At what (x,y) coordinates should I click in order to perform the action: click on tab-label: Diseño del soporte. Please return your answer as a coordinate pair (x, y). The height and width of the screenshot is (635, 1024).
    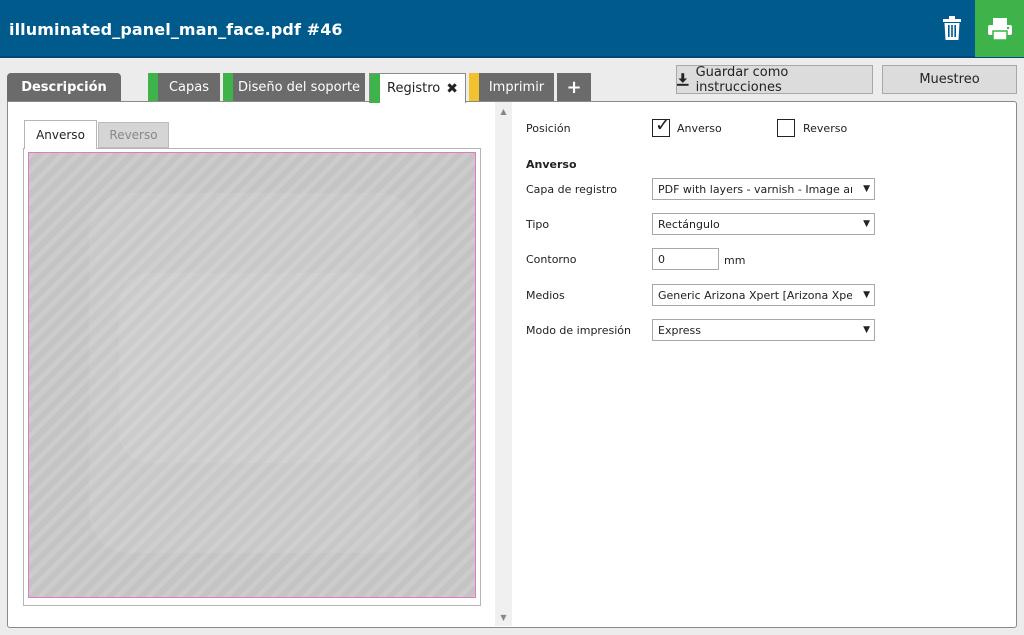
    Looking at the image, I should click on (299, 87).